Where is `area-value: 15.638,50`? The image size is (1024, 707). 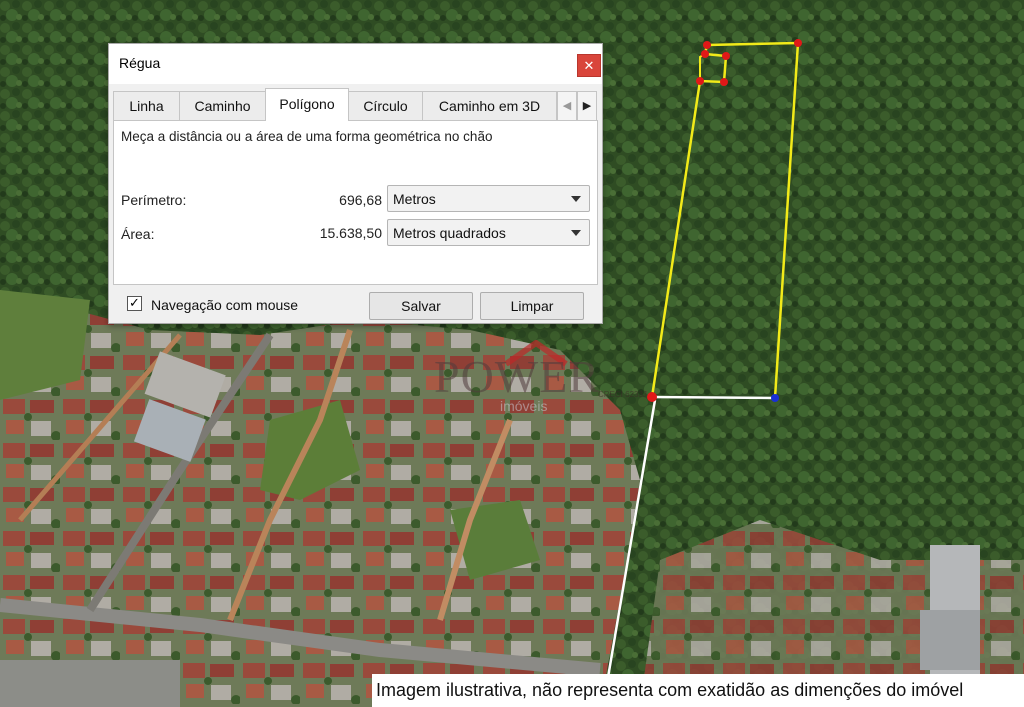 area-value: 15.638,50 is located at coordinates (350, 233).